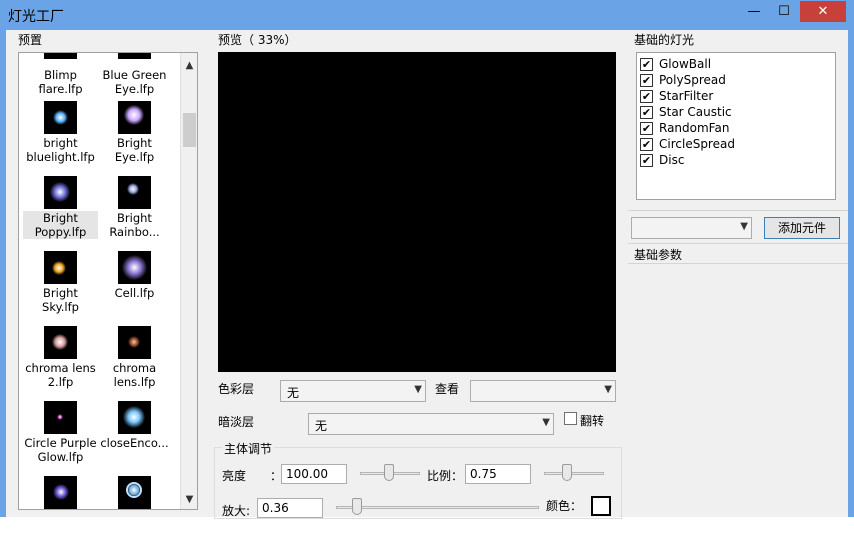  I want to click on scale-slider, so click(574, 473).